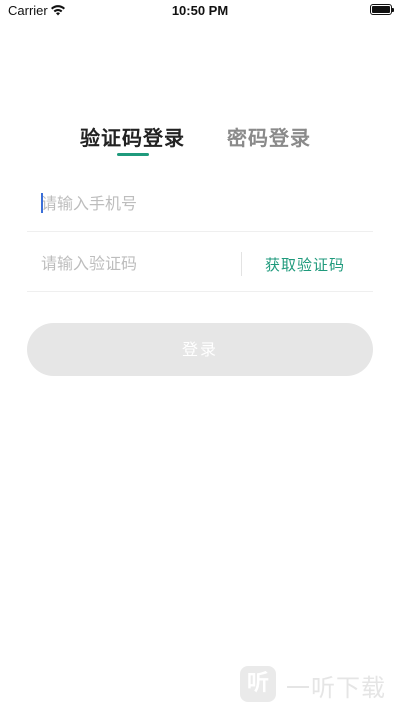 The height and width of the screenshot is (710, 400). Describe the element at coordinates (382, 9) in the screenshot. I see `battery-icon` at that location.